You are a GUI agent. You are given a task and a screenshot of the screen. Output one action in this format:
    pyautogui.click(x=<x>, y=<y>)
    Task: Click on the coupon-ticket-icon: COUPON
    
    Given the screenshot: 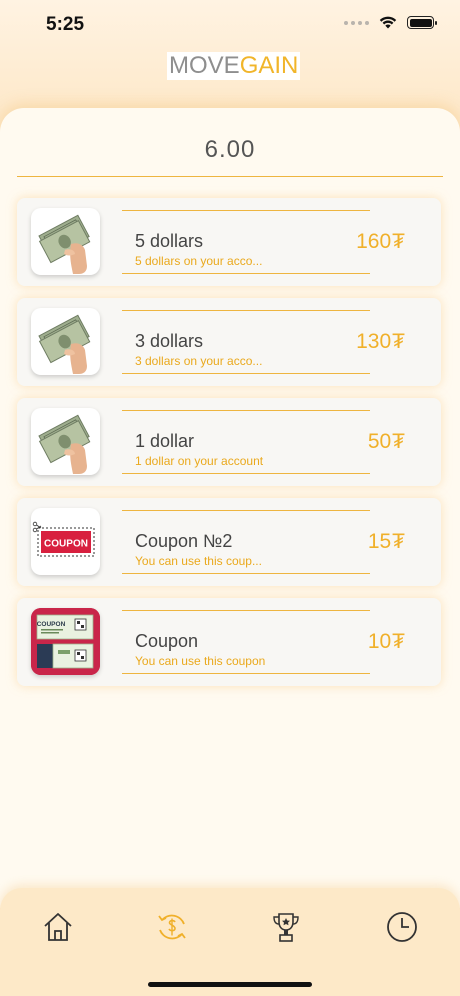 What is the action you would take?
    pyautogui.click(x=65, y=641)
    